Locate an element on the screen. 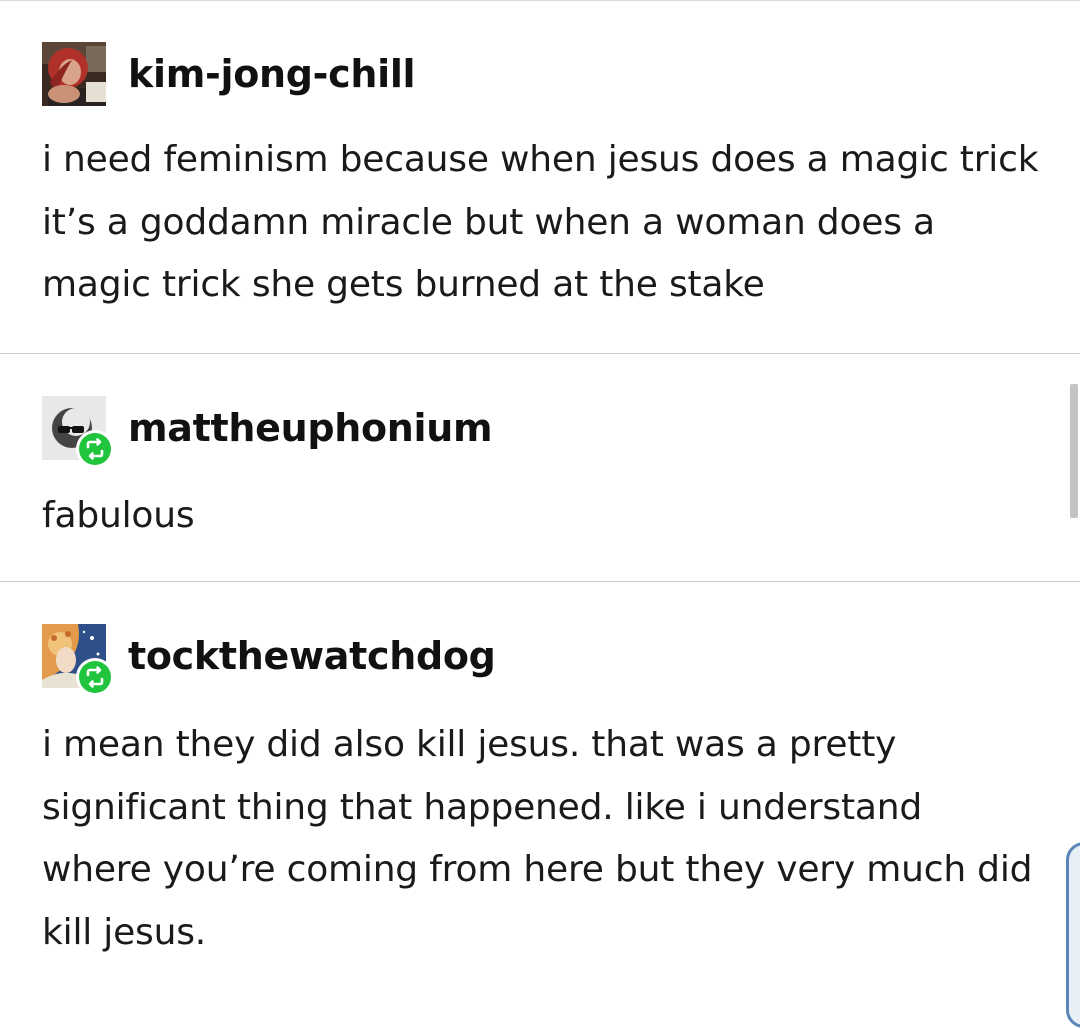 Image resolution: width=1080 pixels, height=1028 pixels. scrollbar-thumb is located at coordinates (1074, 451).